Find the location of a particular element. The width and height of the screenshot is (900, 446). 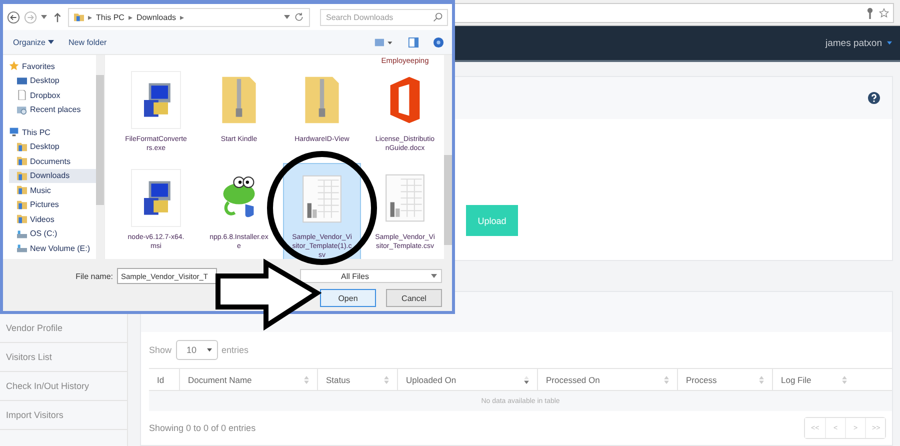

entries-label: entries is located at coordinates (235, 350).